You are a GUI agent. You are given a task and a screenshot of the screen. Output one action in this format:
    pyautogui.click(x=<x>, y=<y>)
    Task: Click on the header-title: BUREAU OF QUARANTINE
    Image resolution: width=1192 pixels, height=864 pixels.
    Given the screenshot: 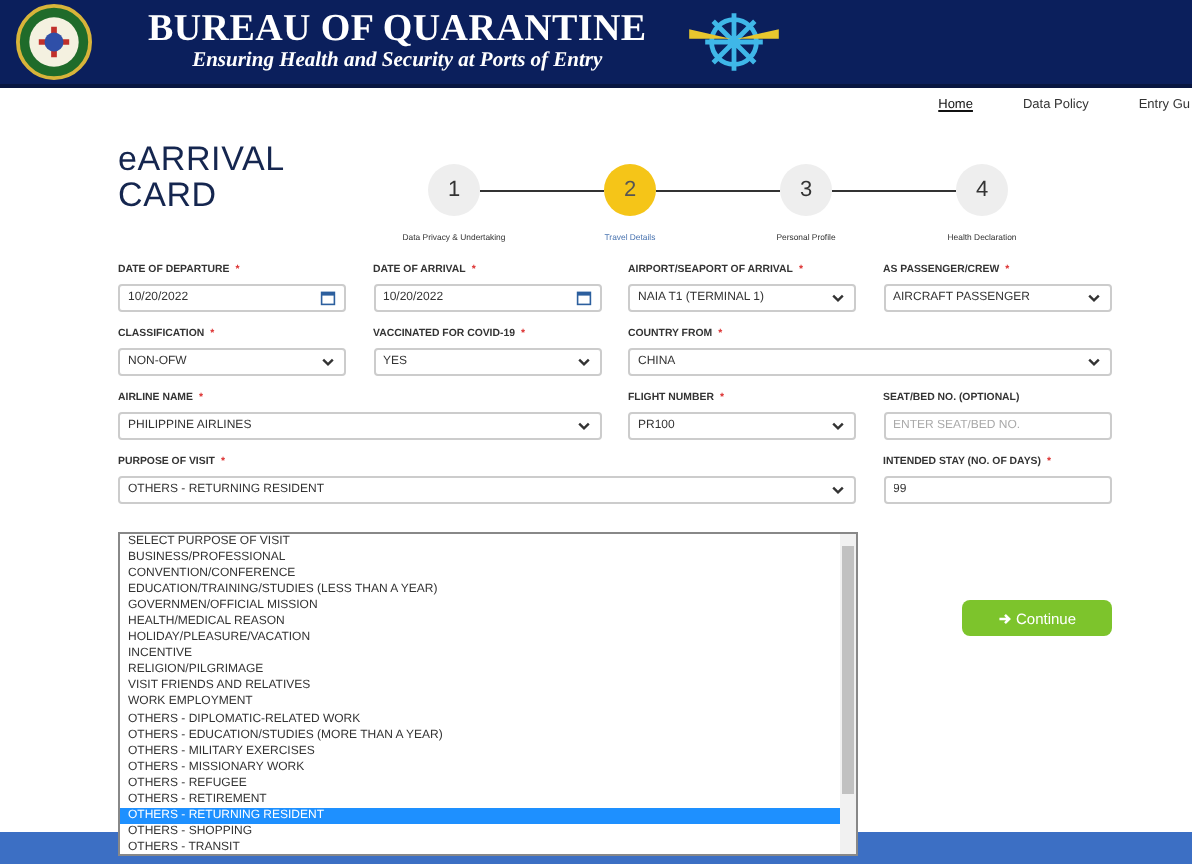 What is the action you would take?
    pyautogui.click(x=397, y=30)
    